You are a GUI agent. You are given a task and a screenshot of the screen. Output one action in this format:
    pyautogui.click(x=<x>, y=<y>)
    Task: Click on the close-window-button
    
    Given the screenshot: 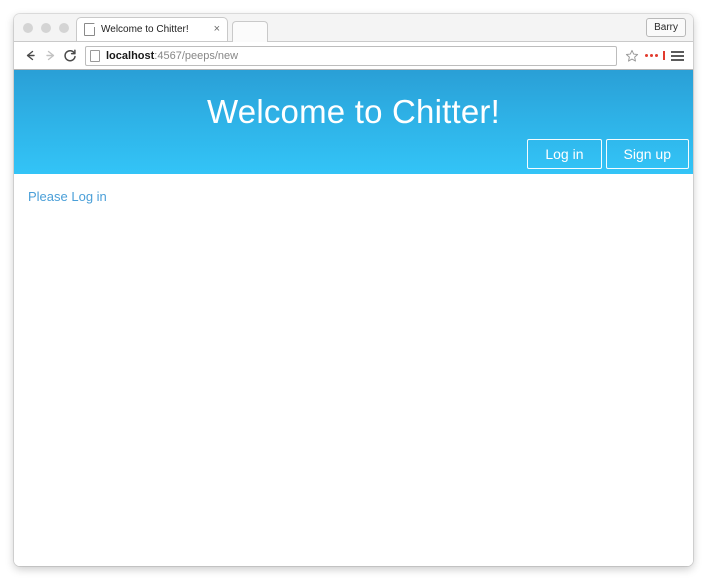 What is the action you would take?
    pyautogui.click(x=28, y=28)
    